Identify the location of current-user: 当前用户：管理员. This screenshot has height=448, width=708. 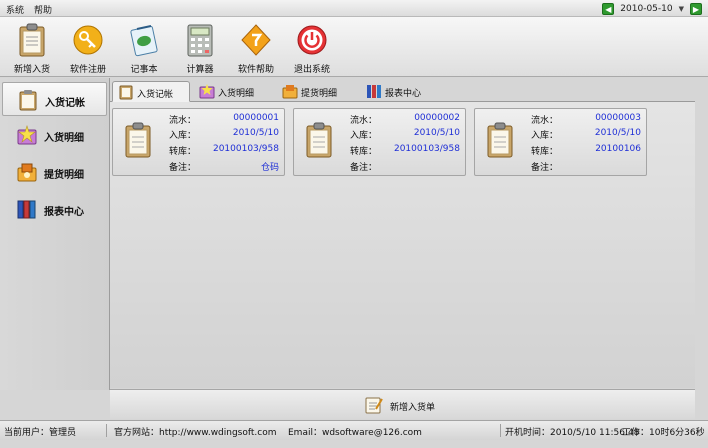
(40, 433).